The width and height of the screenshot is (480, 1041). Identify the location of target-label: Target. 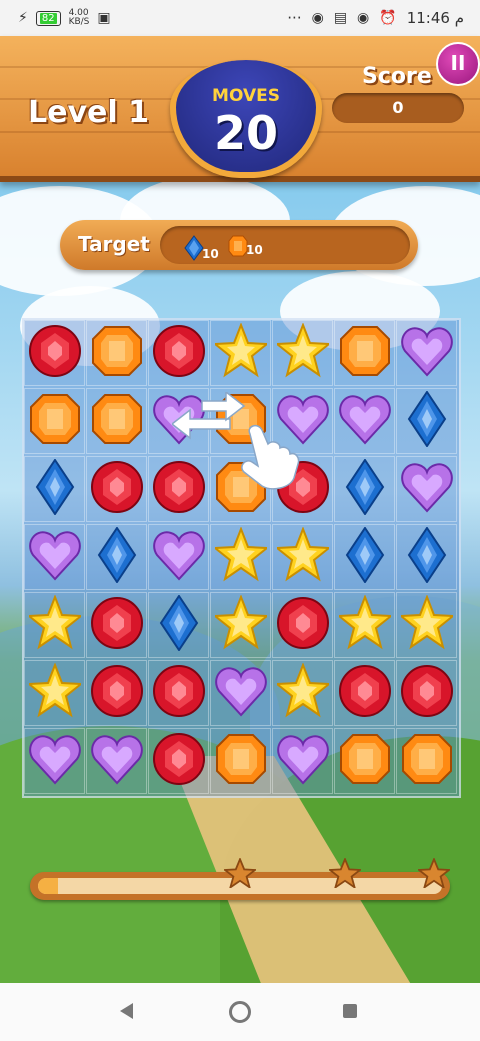
(114, 244).